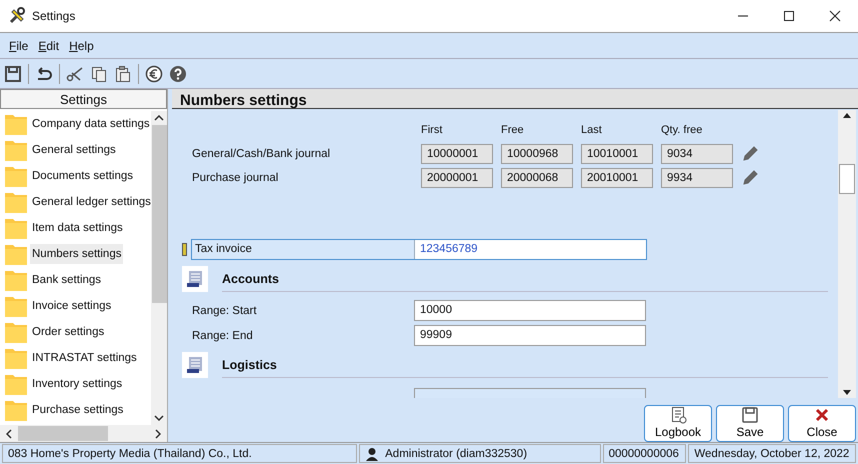 The height and width of the screenshot is (464, 858). I want to click on sidebar-item: General settings, so click(74, 150).